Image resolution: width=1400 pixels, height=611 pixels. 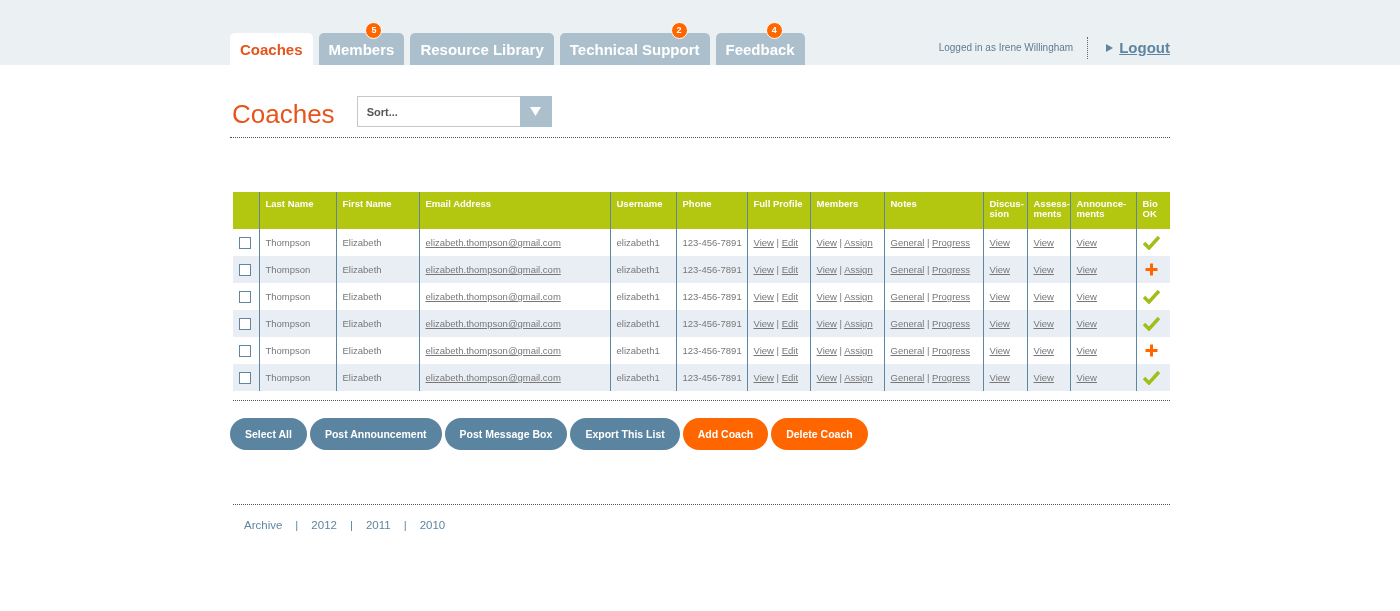 What do you see at coordinates (432, 525) in the screenshot?
I see `archive-link: 2010` at bounding box center [432, 525].